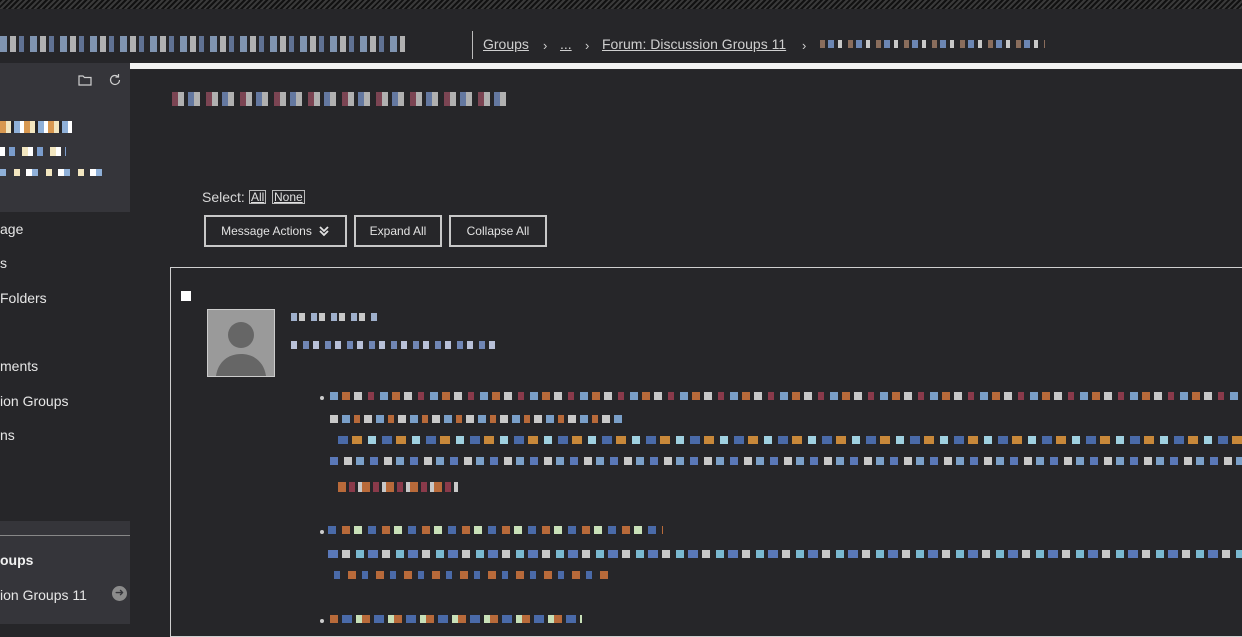  Describe the element at coordinates (36, 127) in the screenshot. I see `sidebar-logo` at that location.